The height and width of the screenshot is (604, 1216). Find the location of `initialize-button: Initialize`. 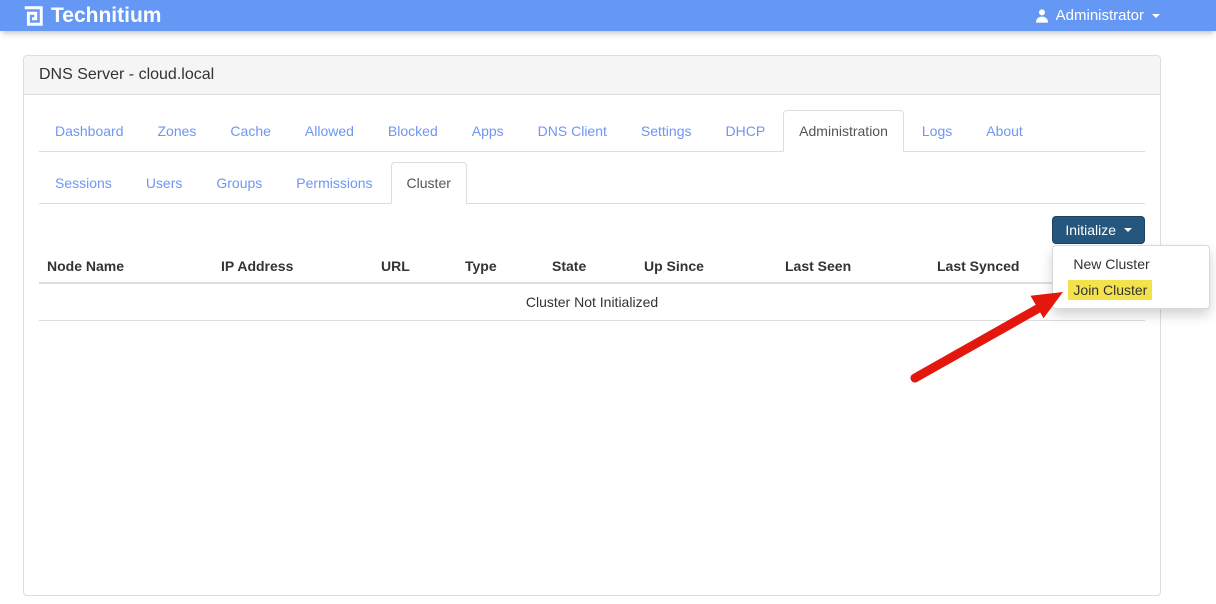

initialize-button: Initialize is located at coordinates (1098, 230).